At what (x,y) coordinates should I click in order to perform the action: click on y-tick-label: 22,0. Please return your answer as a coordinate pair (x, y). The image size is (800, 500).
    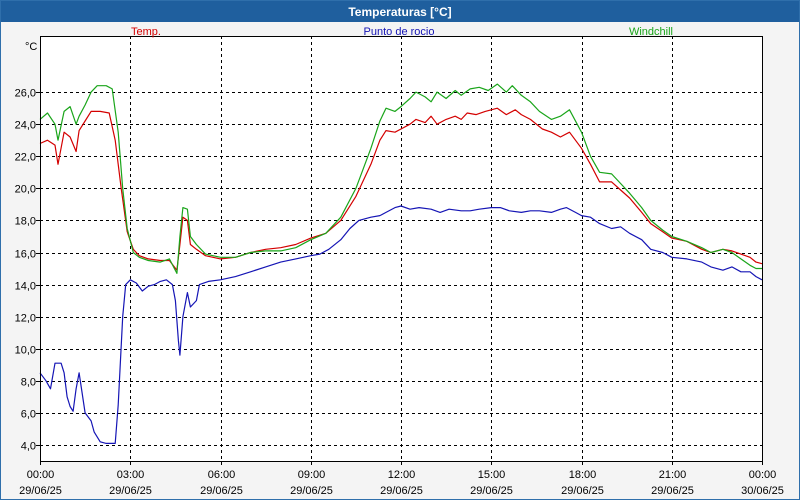
    Looking at the image, I should click on (25, 158).